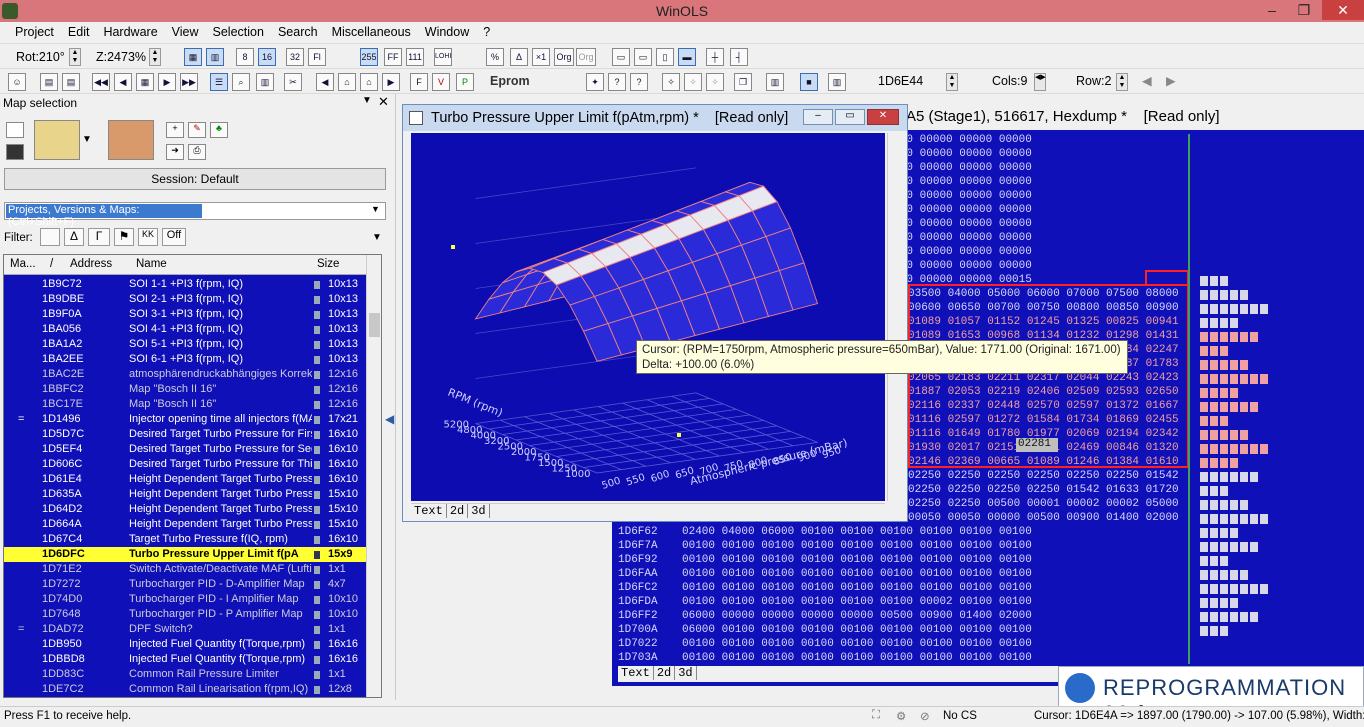 This screenshot has width=1364, height=727. What do you see at coordinates (369, 57) in the screenshot?
I see `dec-icon: 255` at bounding box center [369, 57].